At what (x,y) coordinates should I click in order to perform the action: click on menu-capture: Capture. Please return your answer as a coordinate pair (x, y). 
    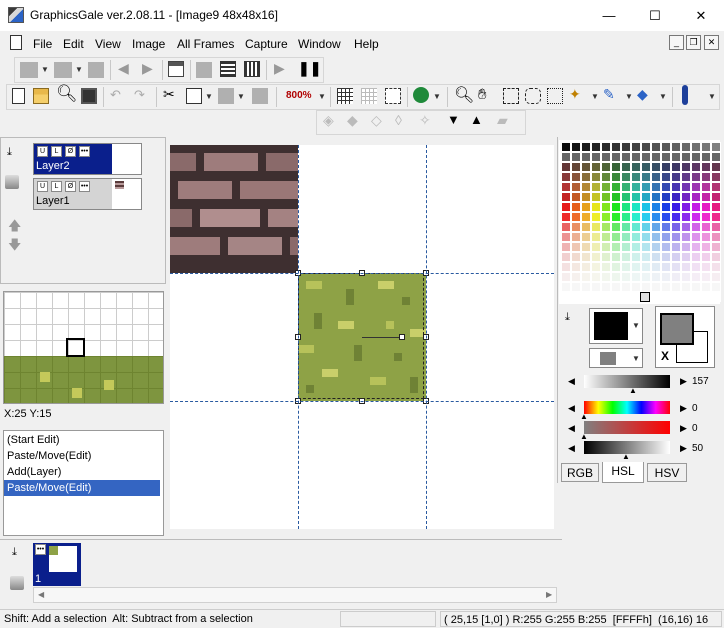
    Looking at the image, I should click on (266, 44).